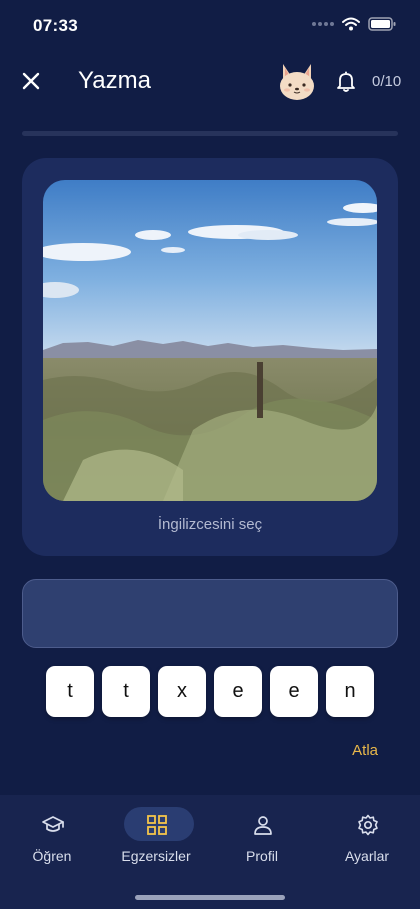  Describe the element at coordinates (53, 824) in the screenshot. I see `graduation-cap-icon` at that location.